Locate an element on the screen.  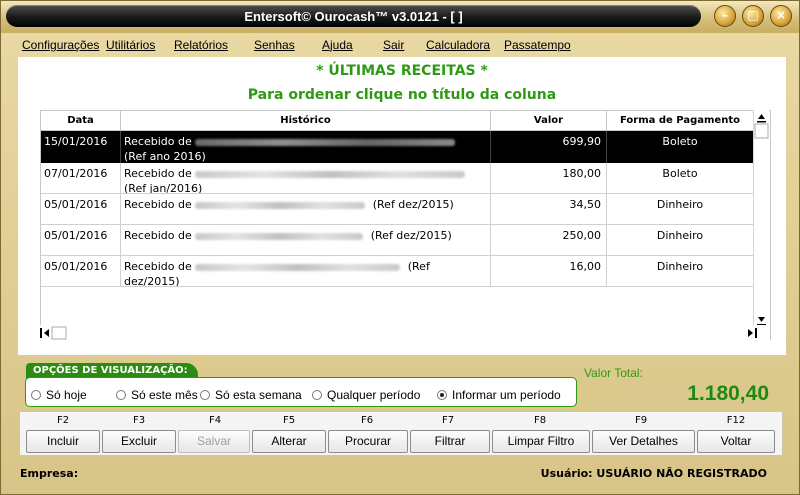
radio-informar-periodo: Informar um período is located at coordinates (499, 395).